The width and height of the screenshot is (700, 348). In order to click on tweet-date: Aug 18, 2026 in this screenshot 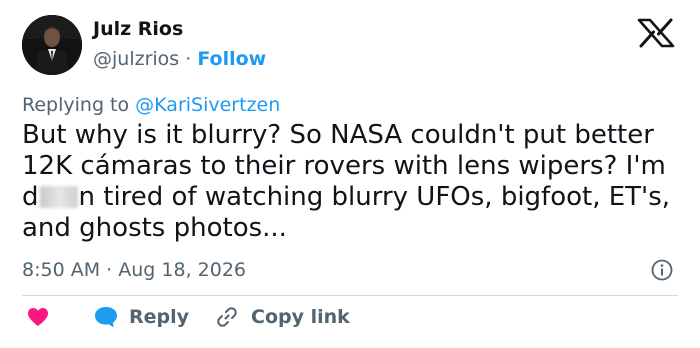, I will do `click(182, 270)`.